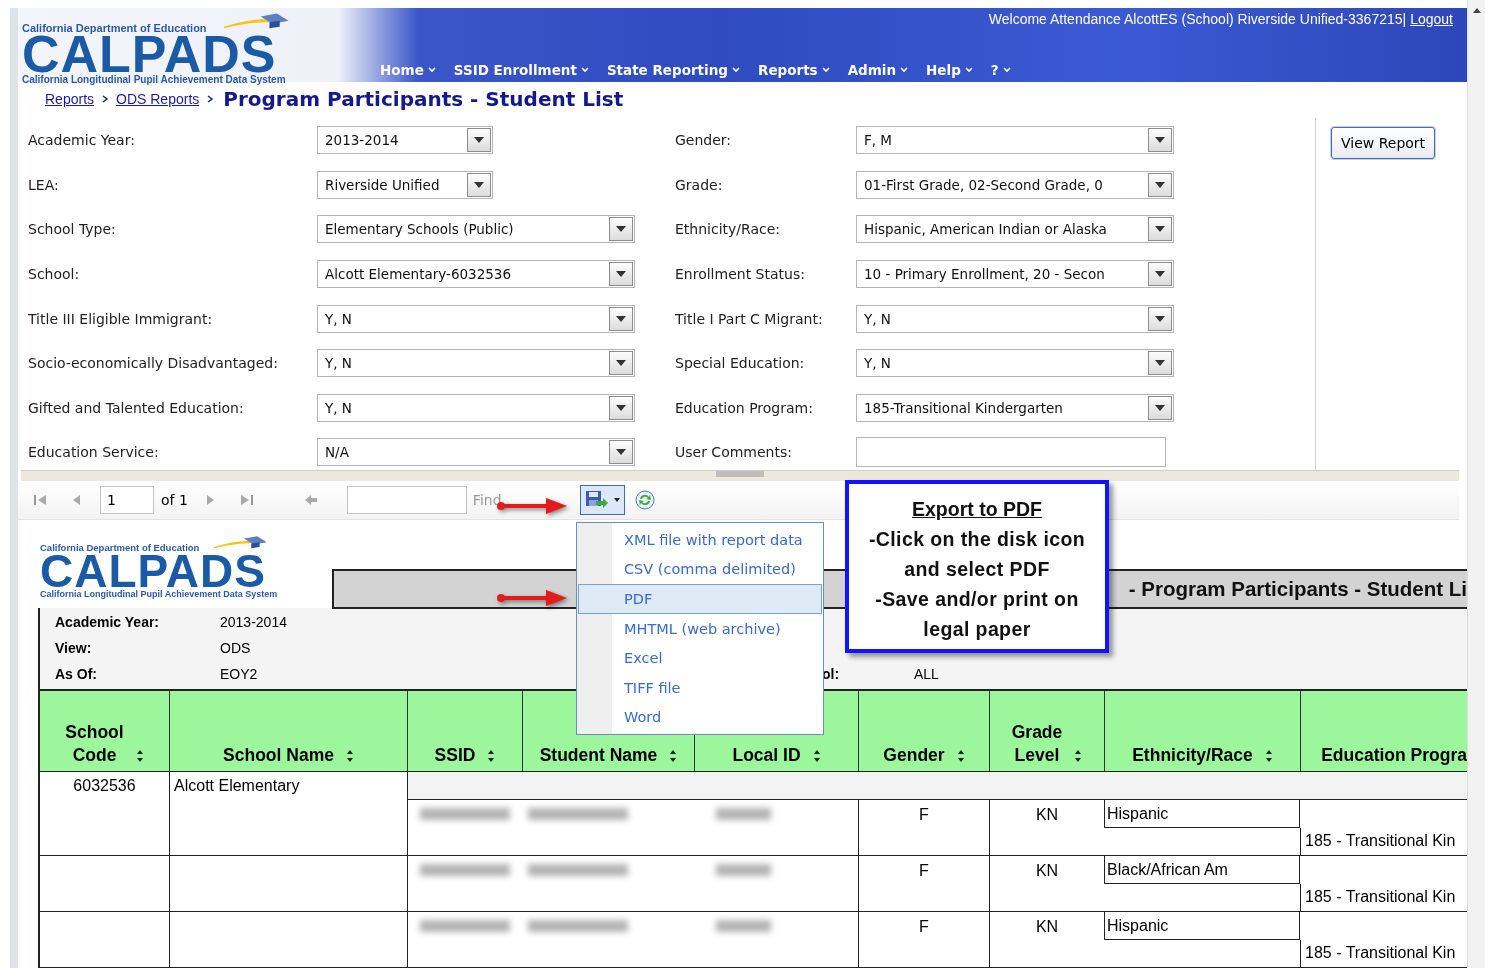 This screenshot has height=968, width=1485. Describe the element at coordinates (1476, 484) in the screenshot. I see `scrollbar` at that location.